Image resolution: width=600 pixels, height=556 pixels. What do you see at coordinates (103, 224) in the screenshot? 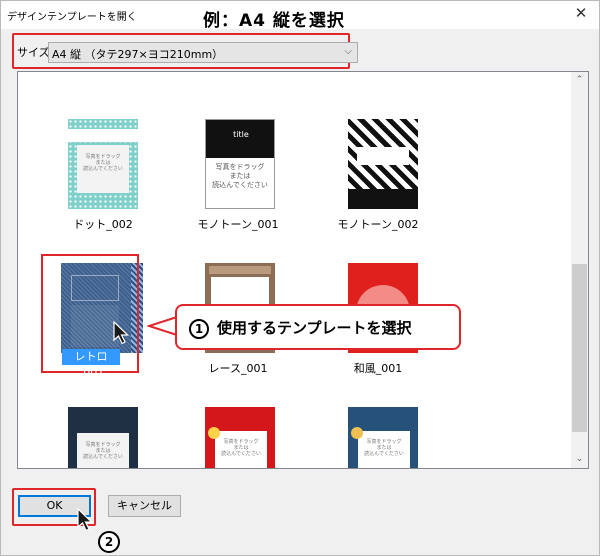
I see `template-name: ドット_002` at bounding box center [103, 224].